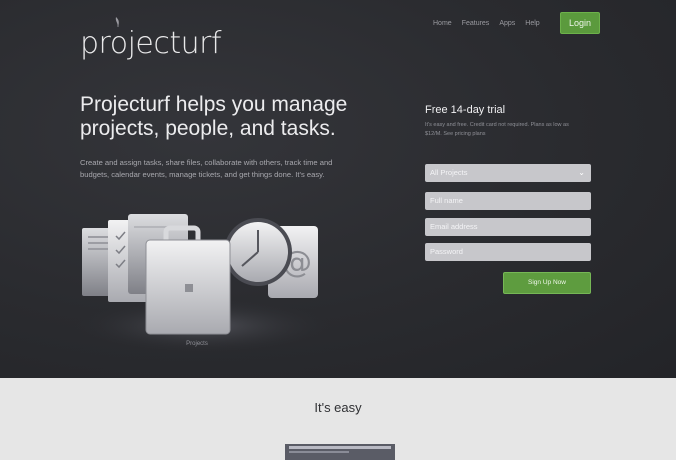 Image resolution: width=676 pixels, height=460 pixels. I want to click on nav-features: Features, so click(476, 23).